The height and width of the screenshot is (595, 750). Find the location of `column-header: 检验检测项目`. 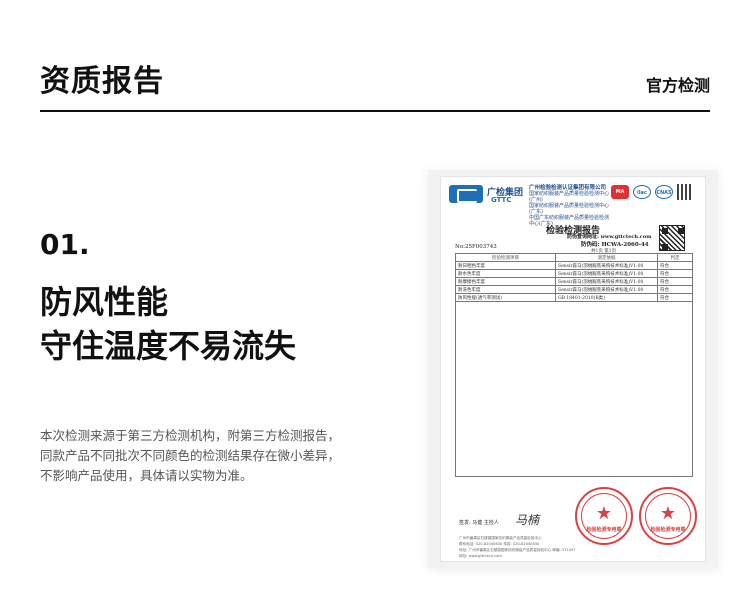

column-header: 检验检测项目 is located at coordinates (505, 257).